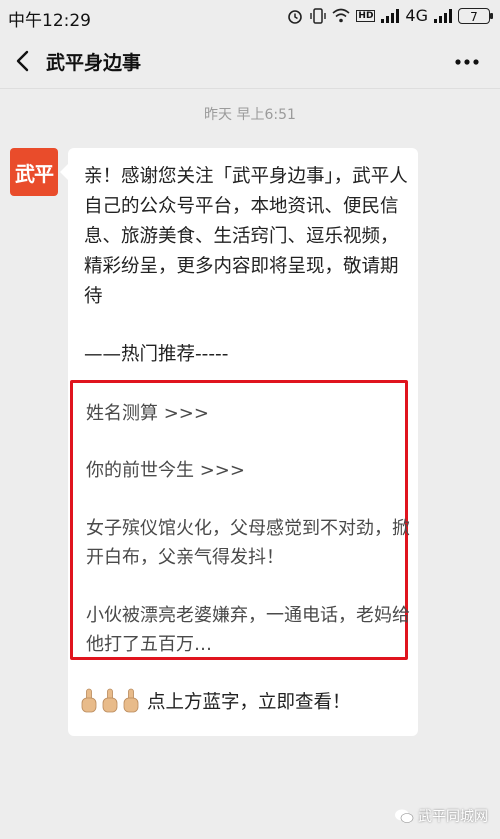 Image resolution: width=500 pixels, height=839 pixels. What do you see at coordinates (248, 470) in the screenshot?
I see `recommendation-link-2: 你的前世今生 >>>` at bounding box center [248, 470].